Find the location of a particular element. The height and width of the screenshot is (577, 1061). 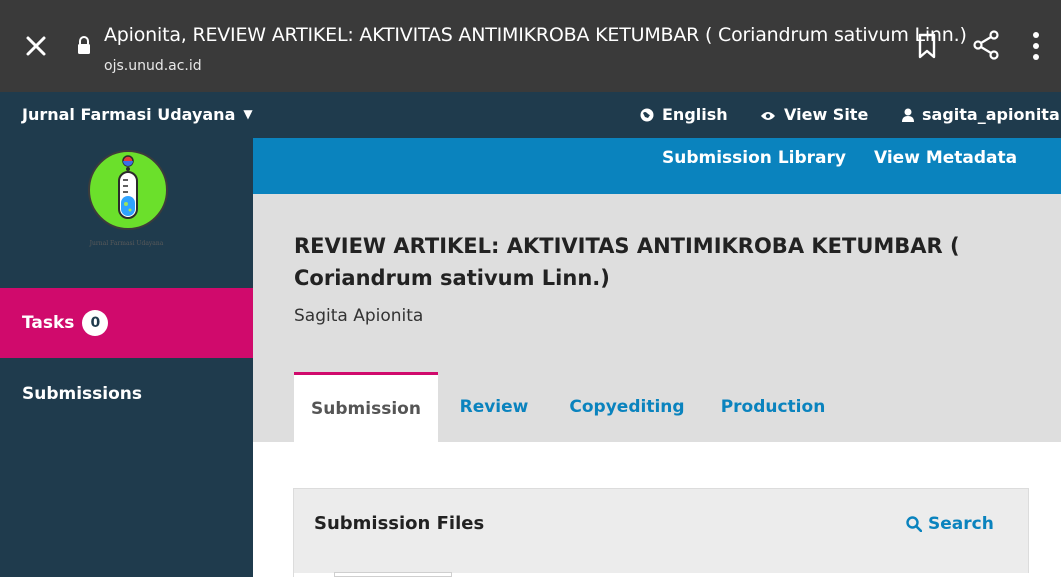

journal-logo: Jurnal Farmasi Udayana is located at coordinates (126, 213).